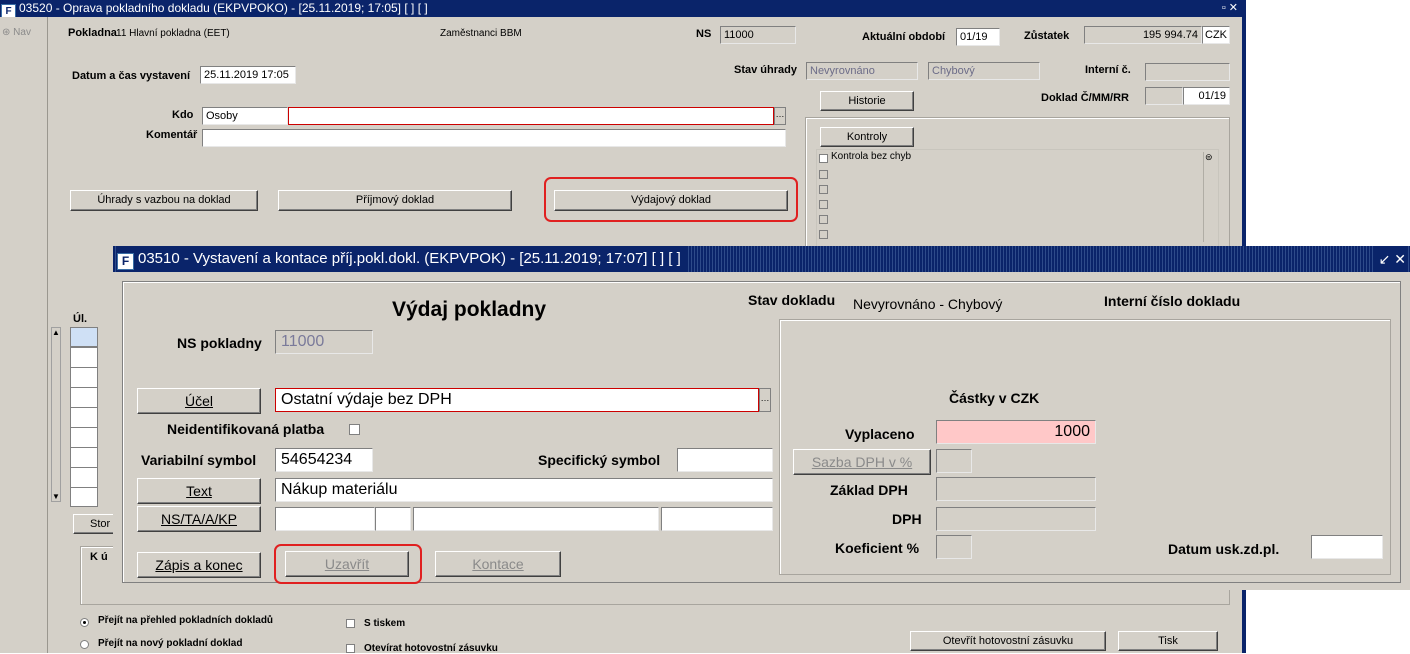 This screenshot has width=1410, height=654. Describe the element at coordinates (350, 623) in the screenshot. I see `check-tisk` at that location.